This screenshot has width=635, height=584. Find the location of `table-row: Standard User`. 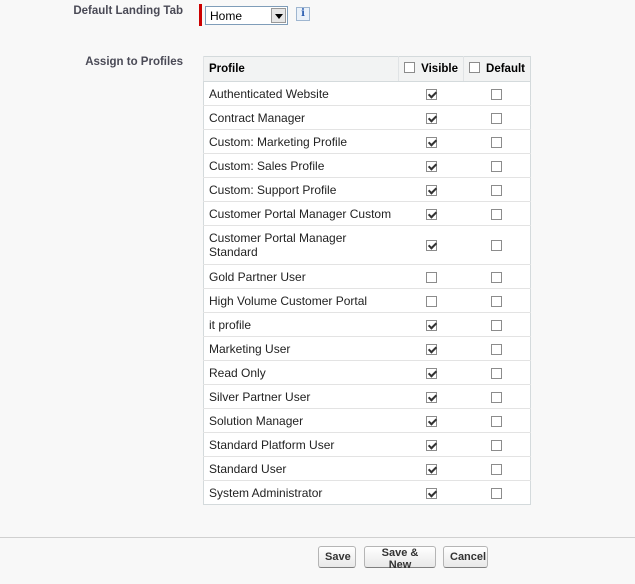

table-row: Standard User is located at coordinates (367, 468).